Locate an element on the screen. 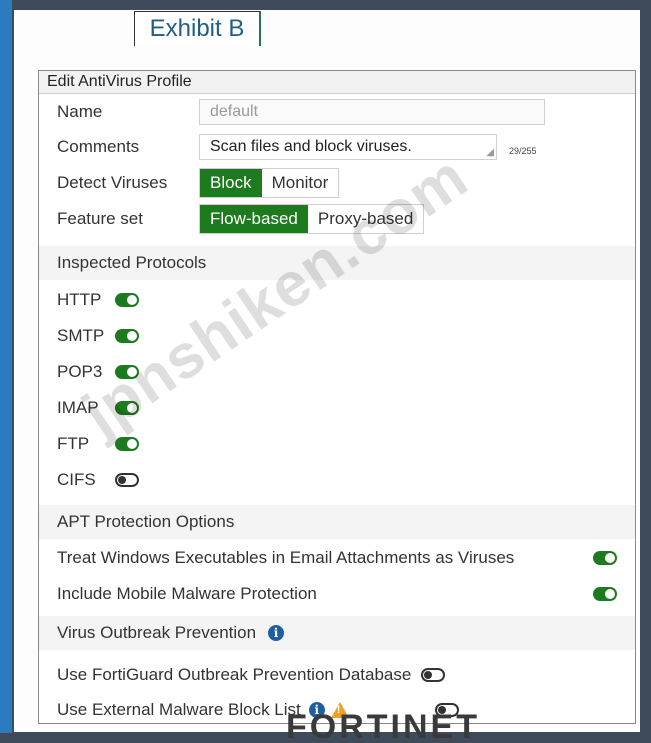 Image resolution: width=651 pixels, height=743 pixels. proxy-based-option: Proxy-based is located at coordinates (365, 219).